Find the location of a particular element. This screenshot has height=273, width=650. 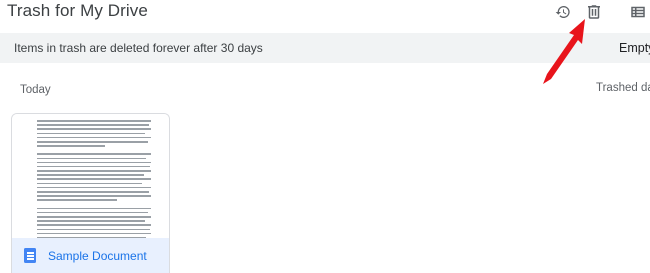

trash-header: Trash for My Drive is located at coordinates (325, 13).